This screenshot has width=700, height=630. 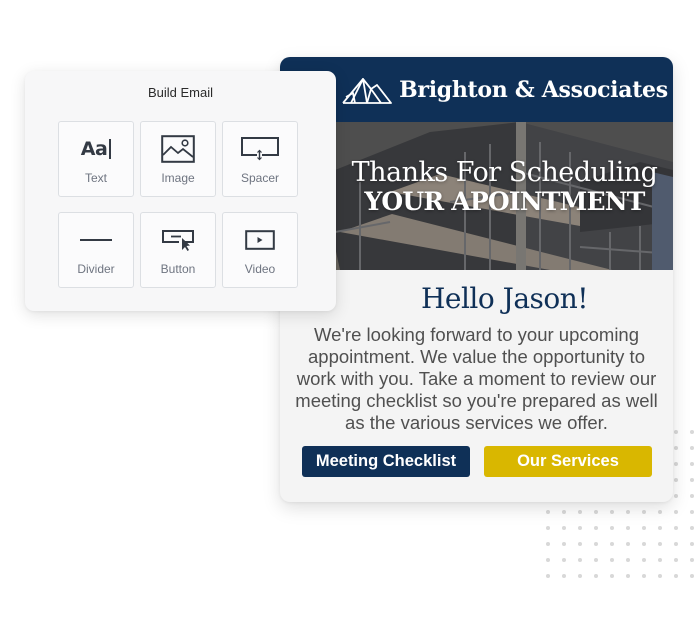 I want to click on block-label: Text, so click(x=95, y=178).